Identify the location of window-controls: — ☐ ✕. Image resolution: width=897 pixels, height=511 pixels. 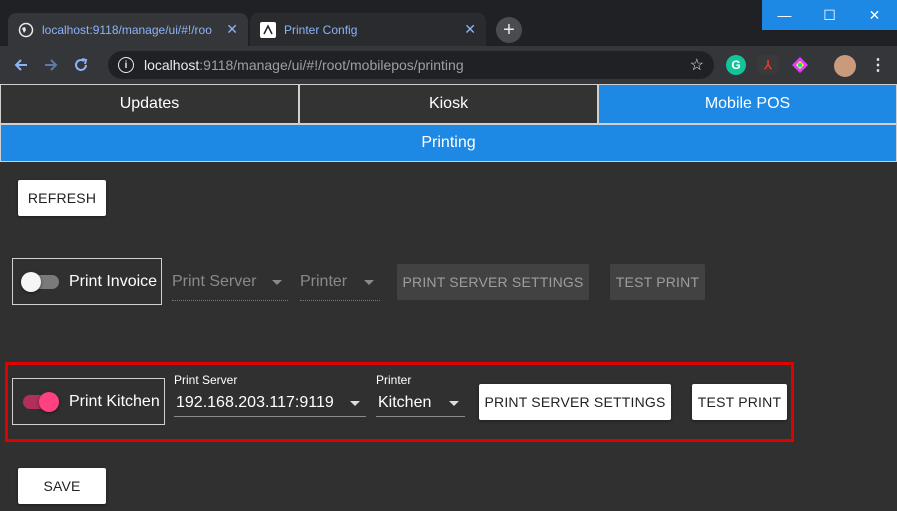
(829, 15).